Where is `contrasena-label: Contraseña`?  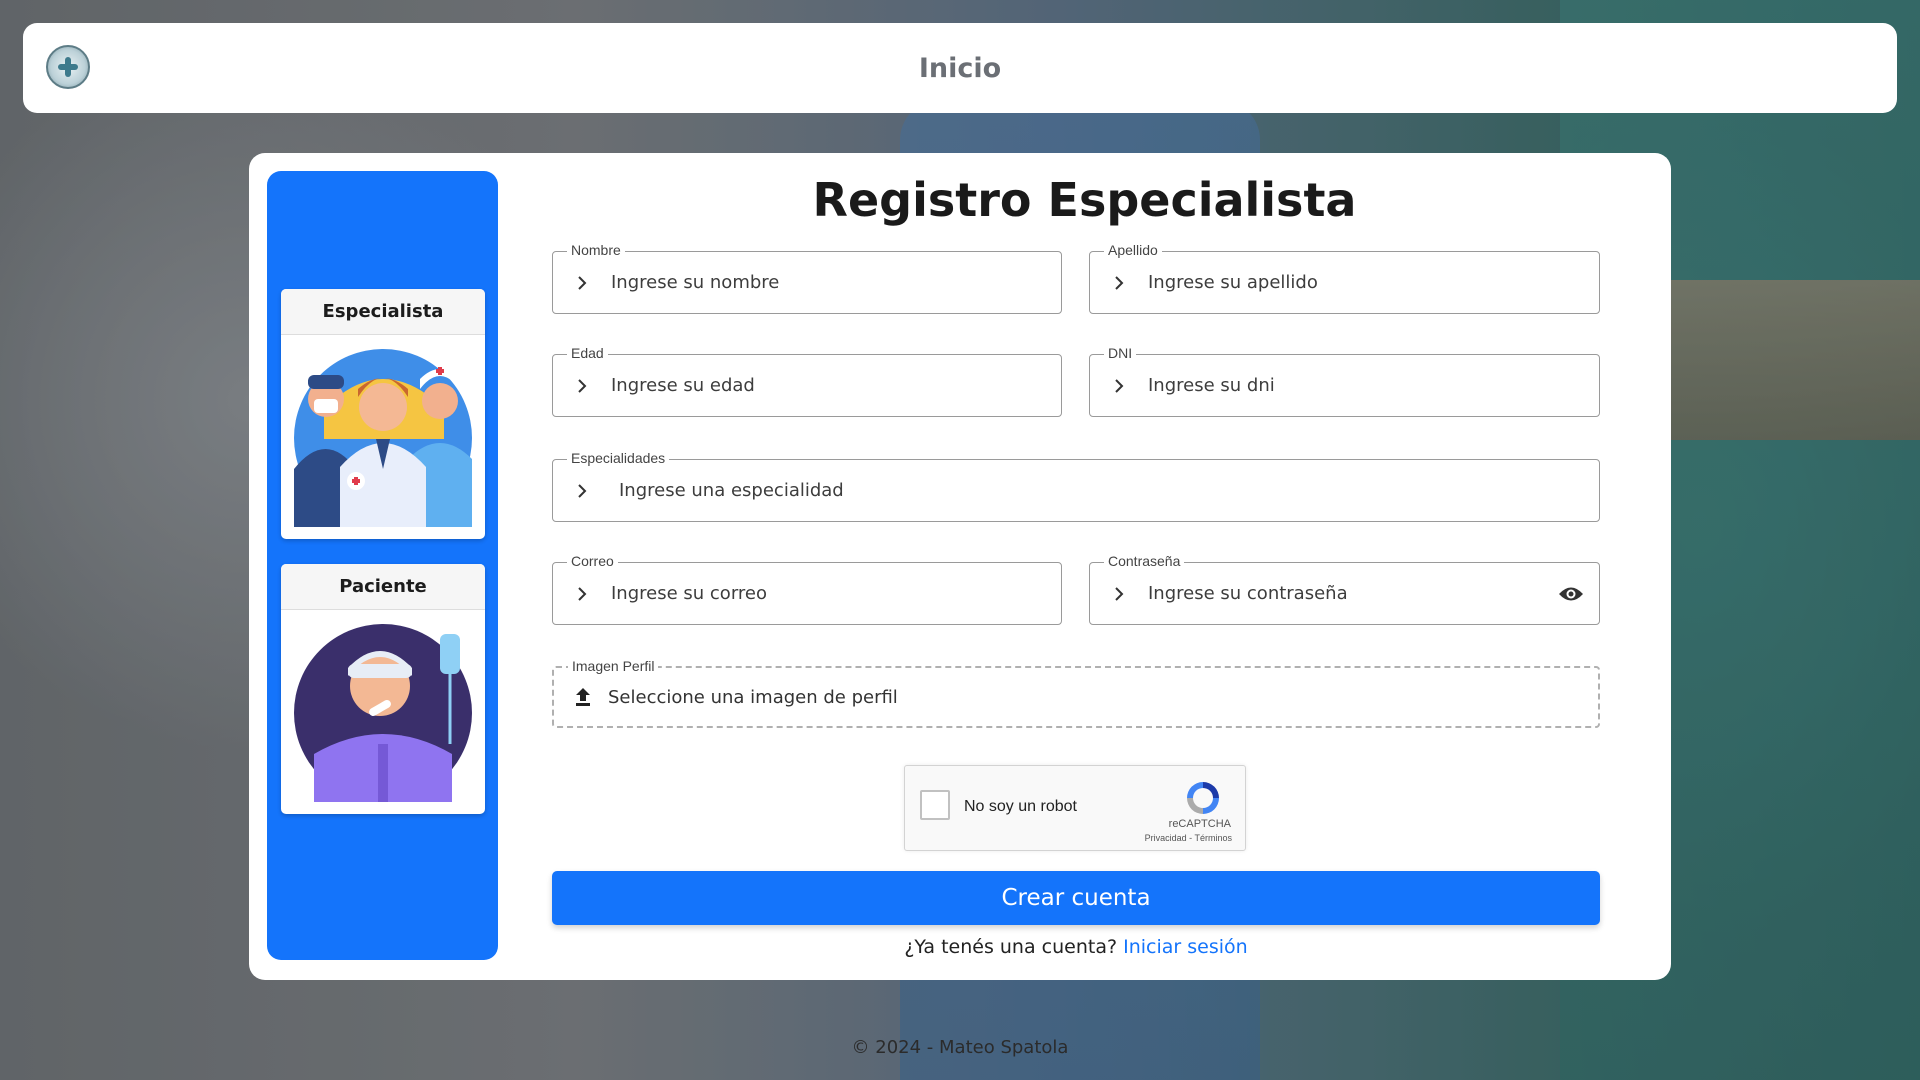 contrasena-label: Contraseña is located at coordinates (1144, 561).